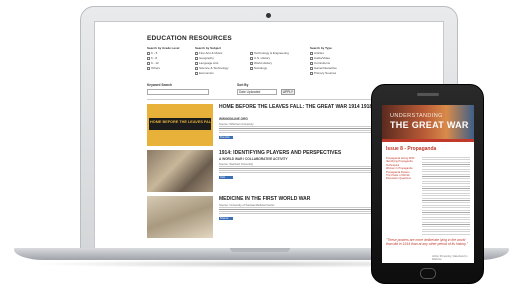 Image resolution: width=513 pixels, height=293 pixels. I want to click on article-body, so click(446, 196).